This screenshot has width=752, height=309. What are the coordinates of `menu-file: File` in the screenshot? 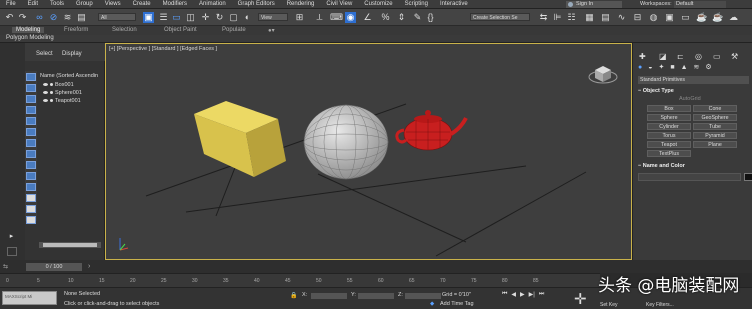 It's located at (11, 4).